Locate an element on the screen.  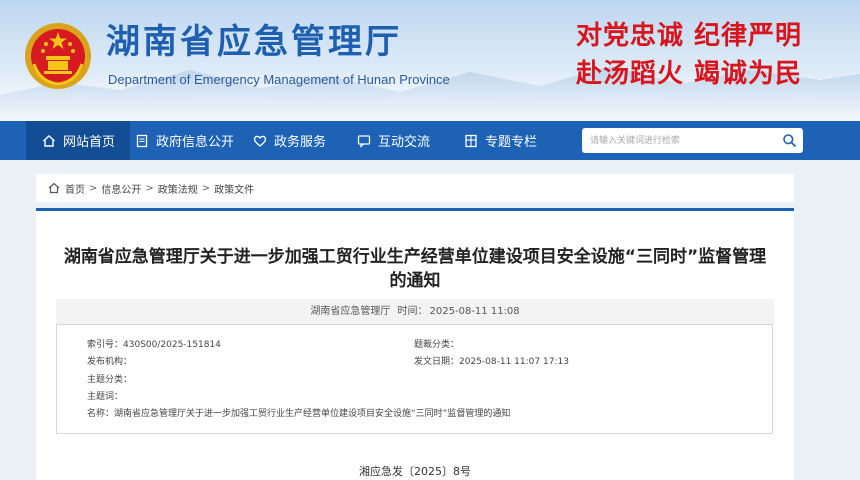
document-icon is located at coordinates (142, 140).